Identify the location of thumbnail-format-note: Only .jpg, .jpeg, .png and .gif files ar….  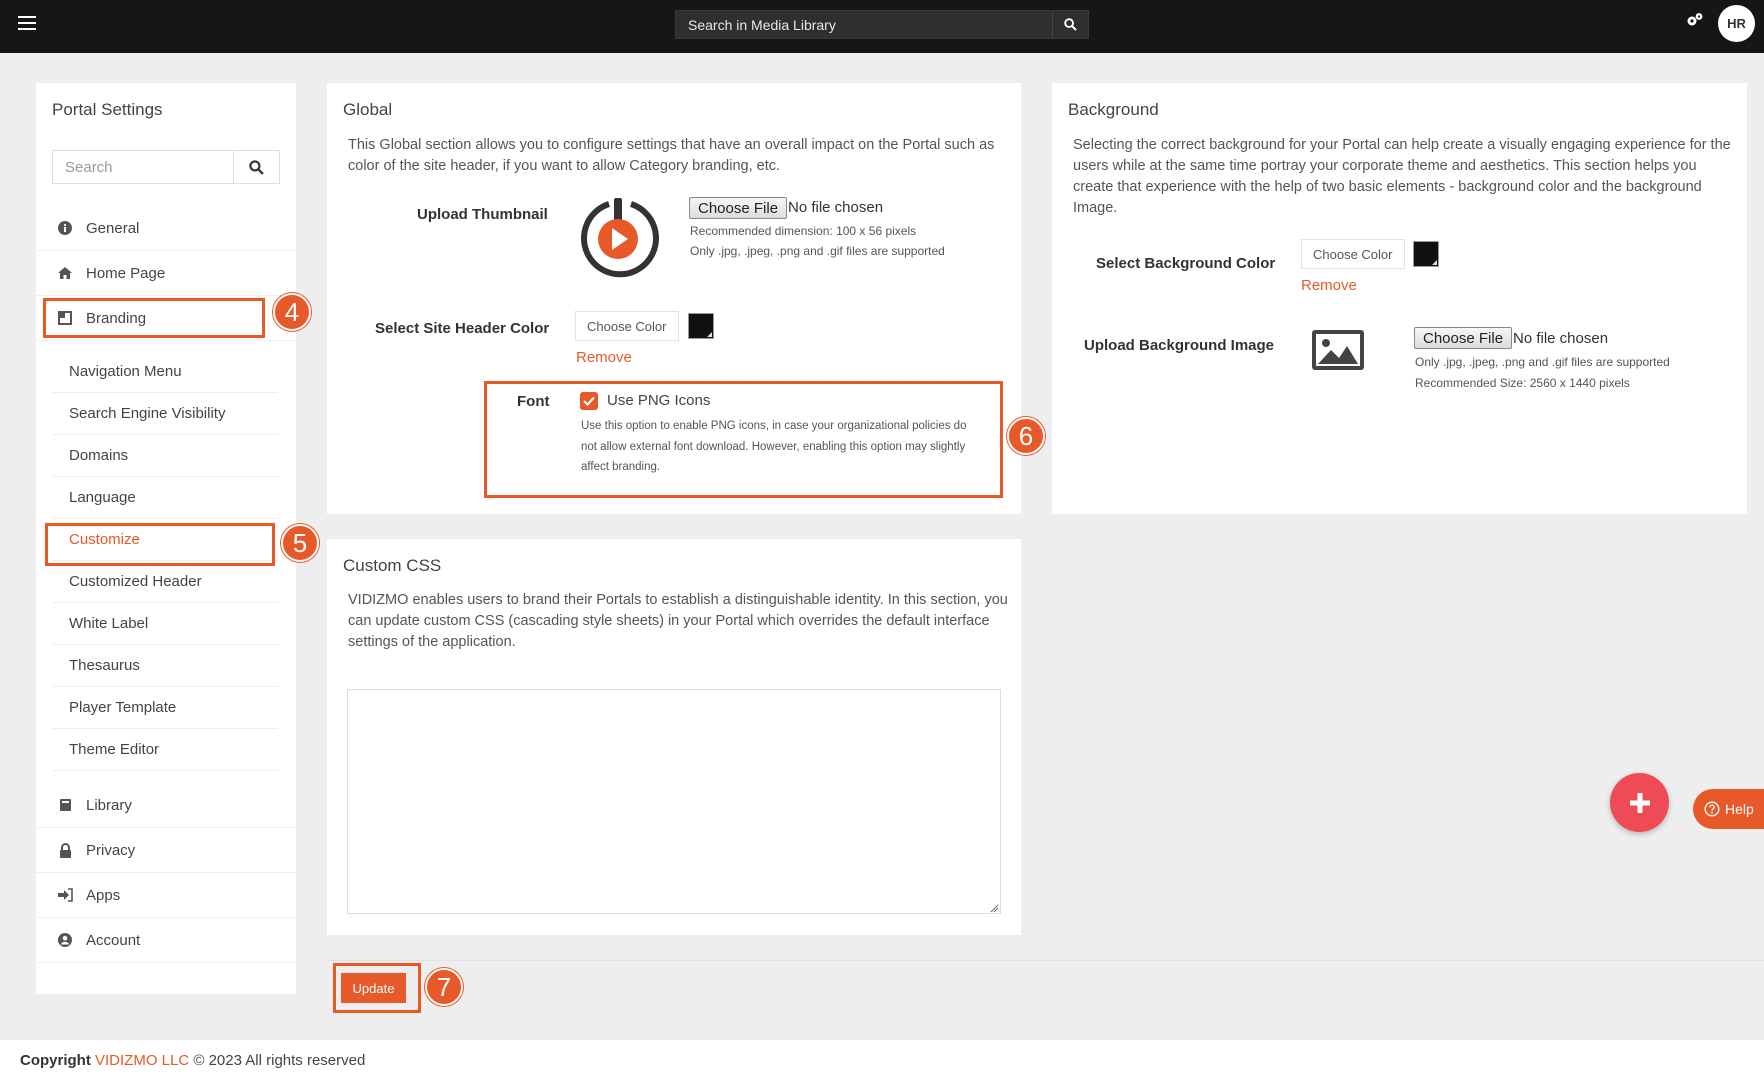
(817, 251).